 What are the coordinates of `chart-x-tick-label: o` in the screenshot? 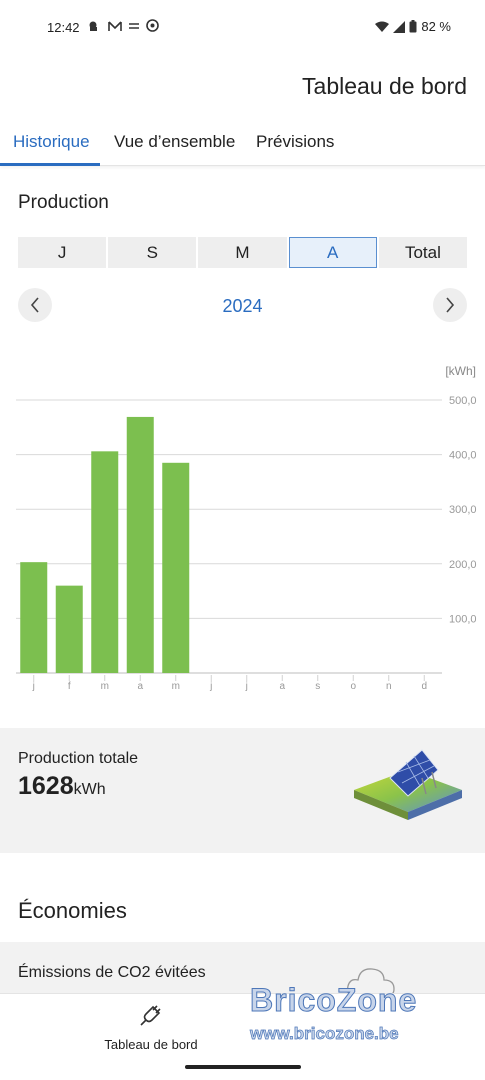 It's located at (353, 686).